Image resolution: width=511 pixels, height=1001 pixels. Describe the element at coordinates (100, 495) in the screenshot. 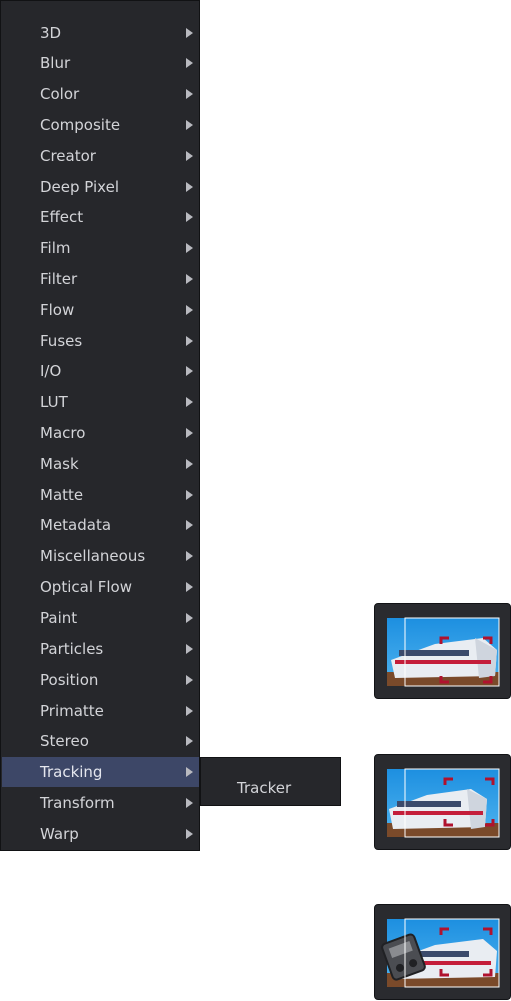

I see `menu-item-matte: Matte` at that location.